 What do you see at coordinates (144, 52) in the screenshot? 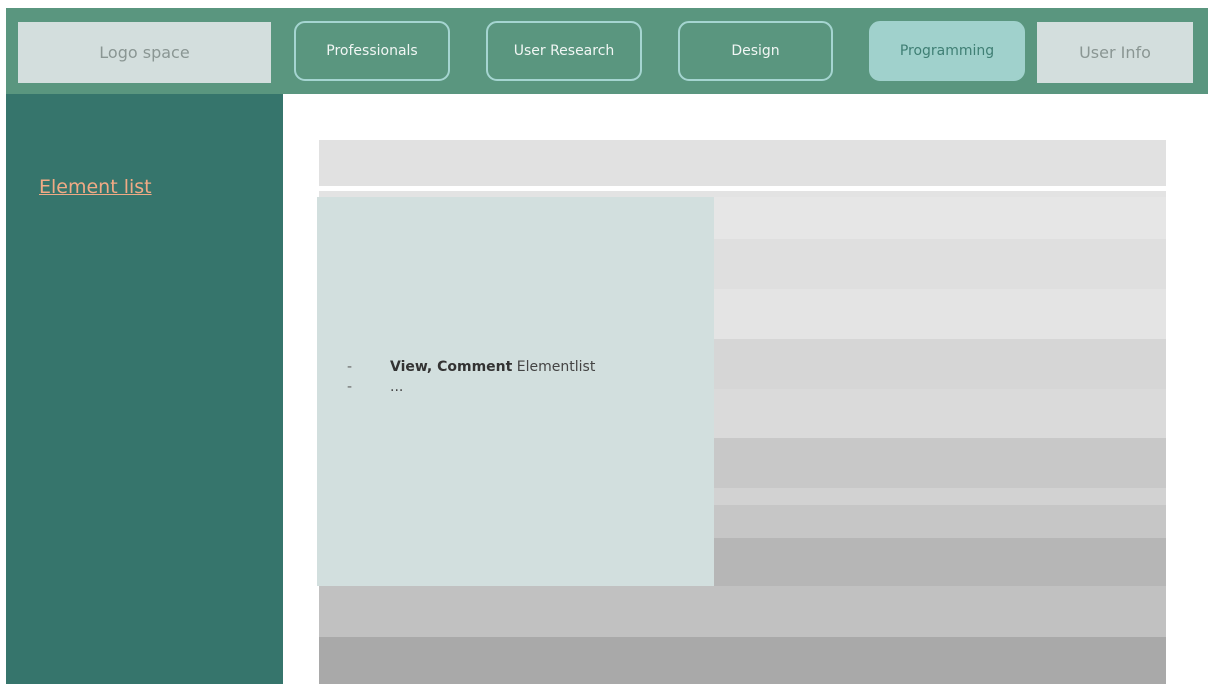
I see `logo-placeholder: Logo space` at bounding box center [144, 52].